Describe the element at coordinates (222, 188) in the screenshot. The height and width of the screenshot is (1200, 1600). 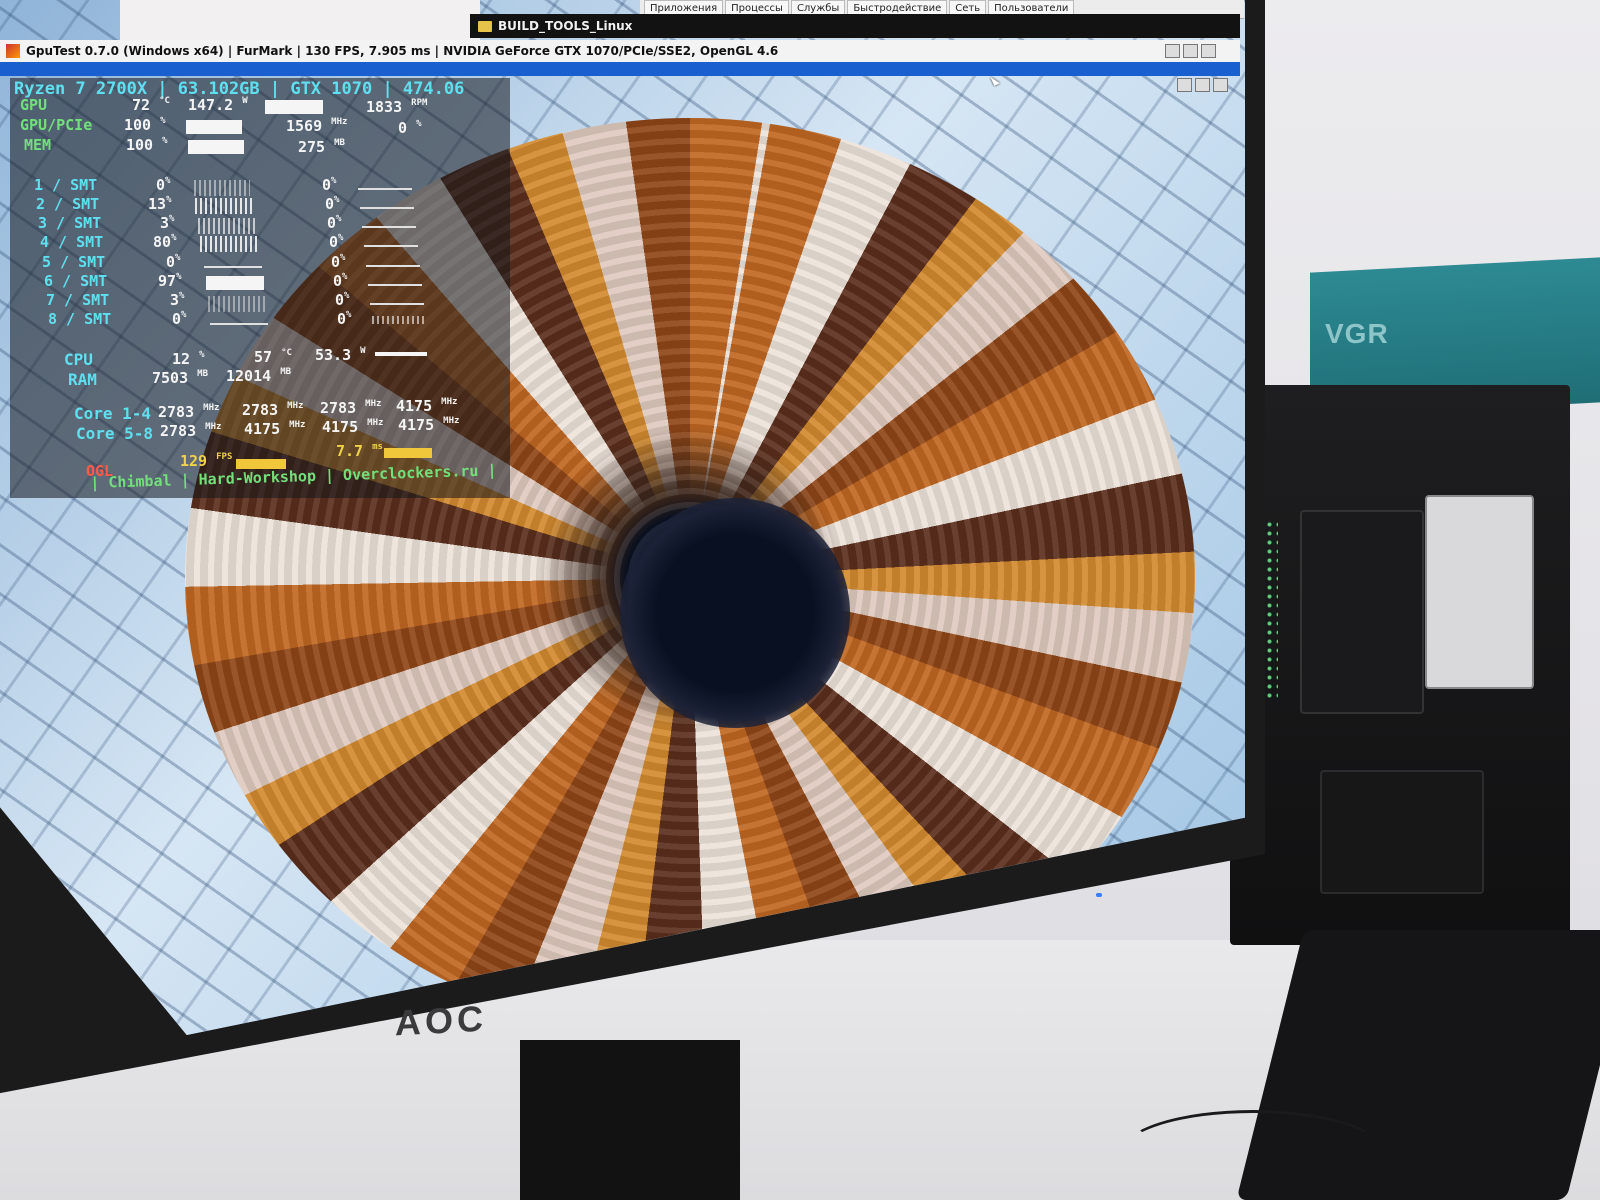
I see `hud-thread-1-graph` at that location.